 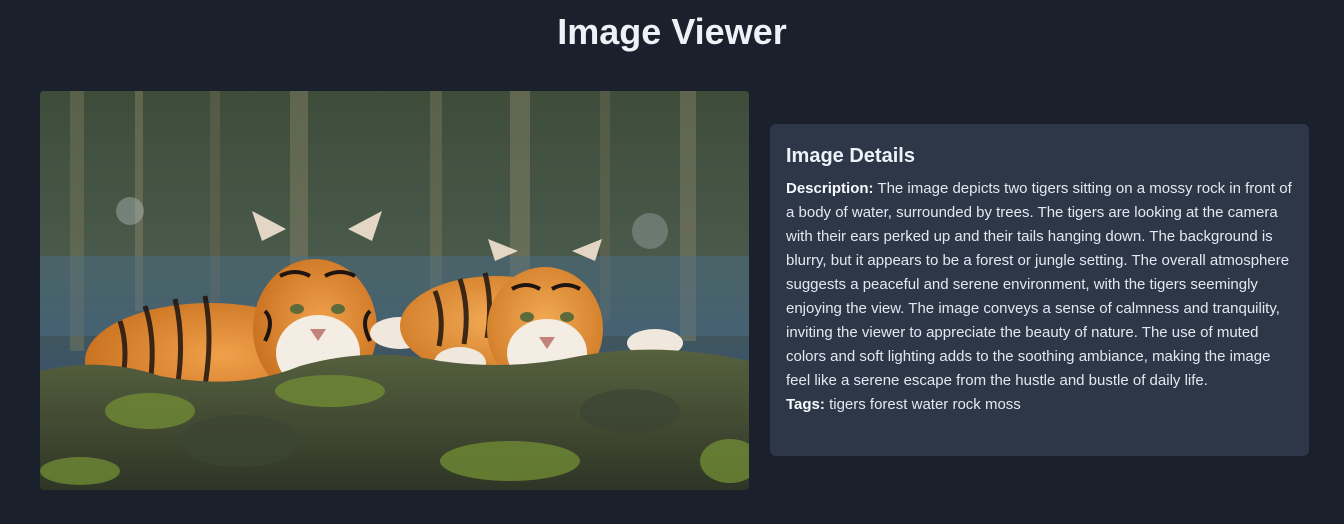 I want to click on page-title: Image Viewer, so click(x=672, y=31).